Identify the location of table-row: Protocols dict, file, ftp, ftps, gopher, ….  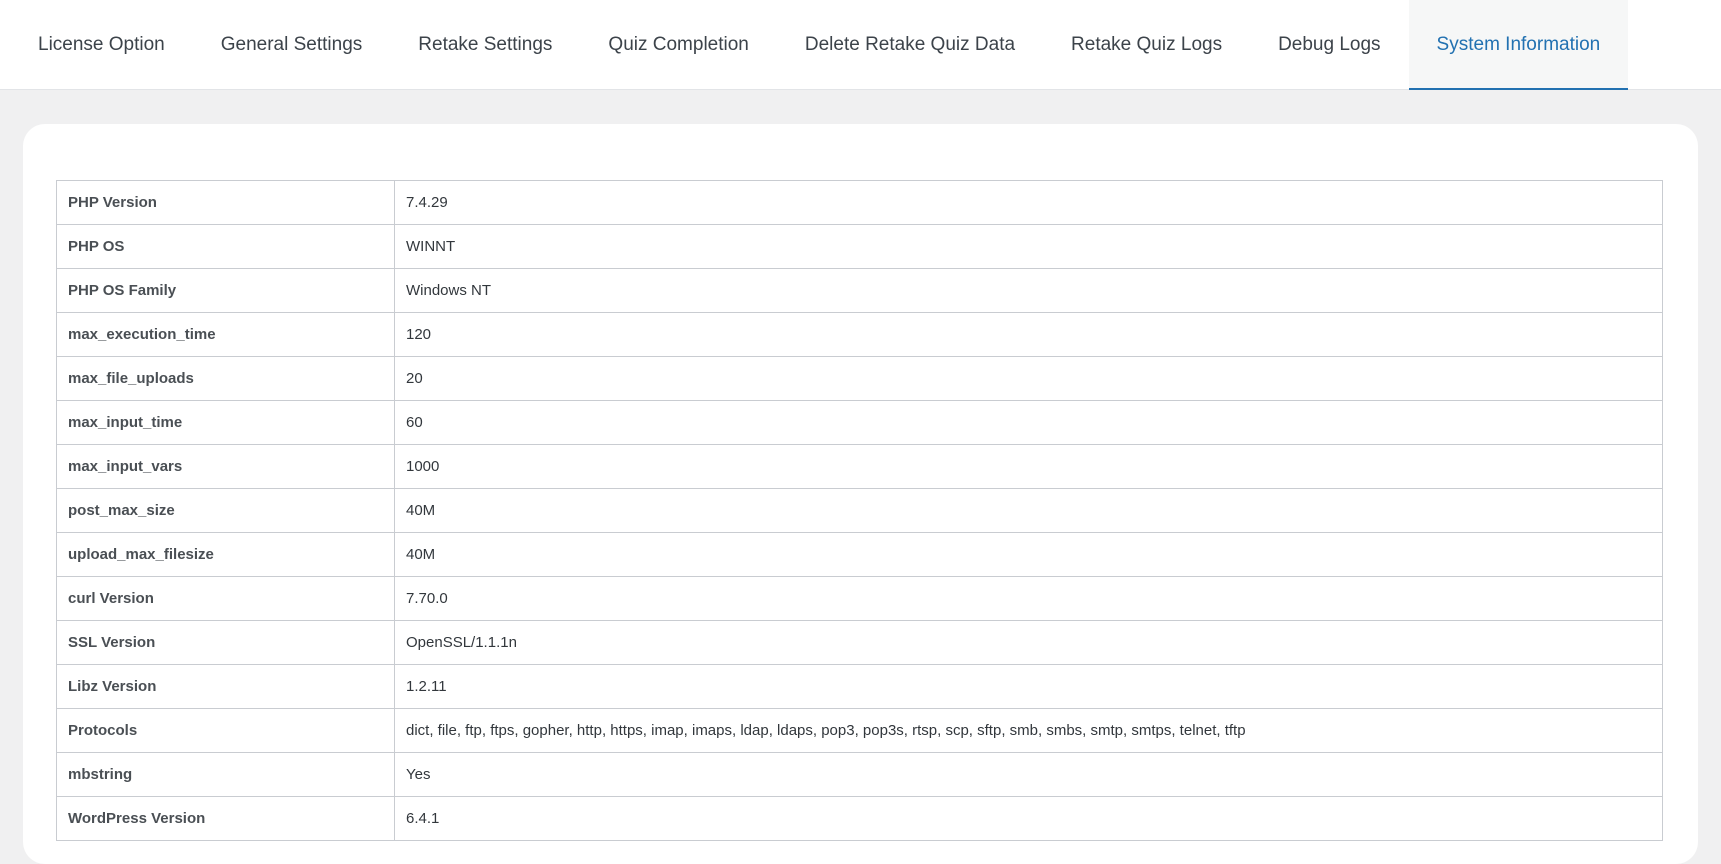
(859, 730).